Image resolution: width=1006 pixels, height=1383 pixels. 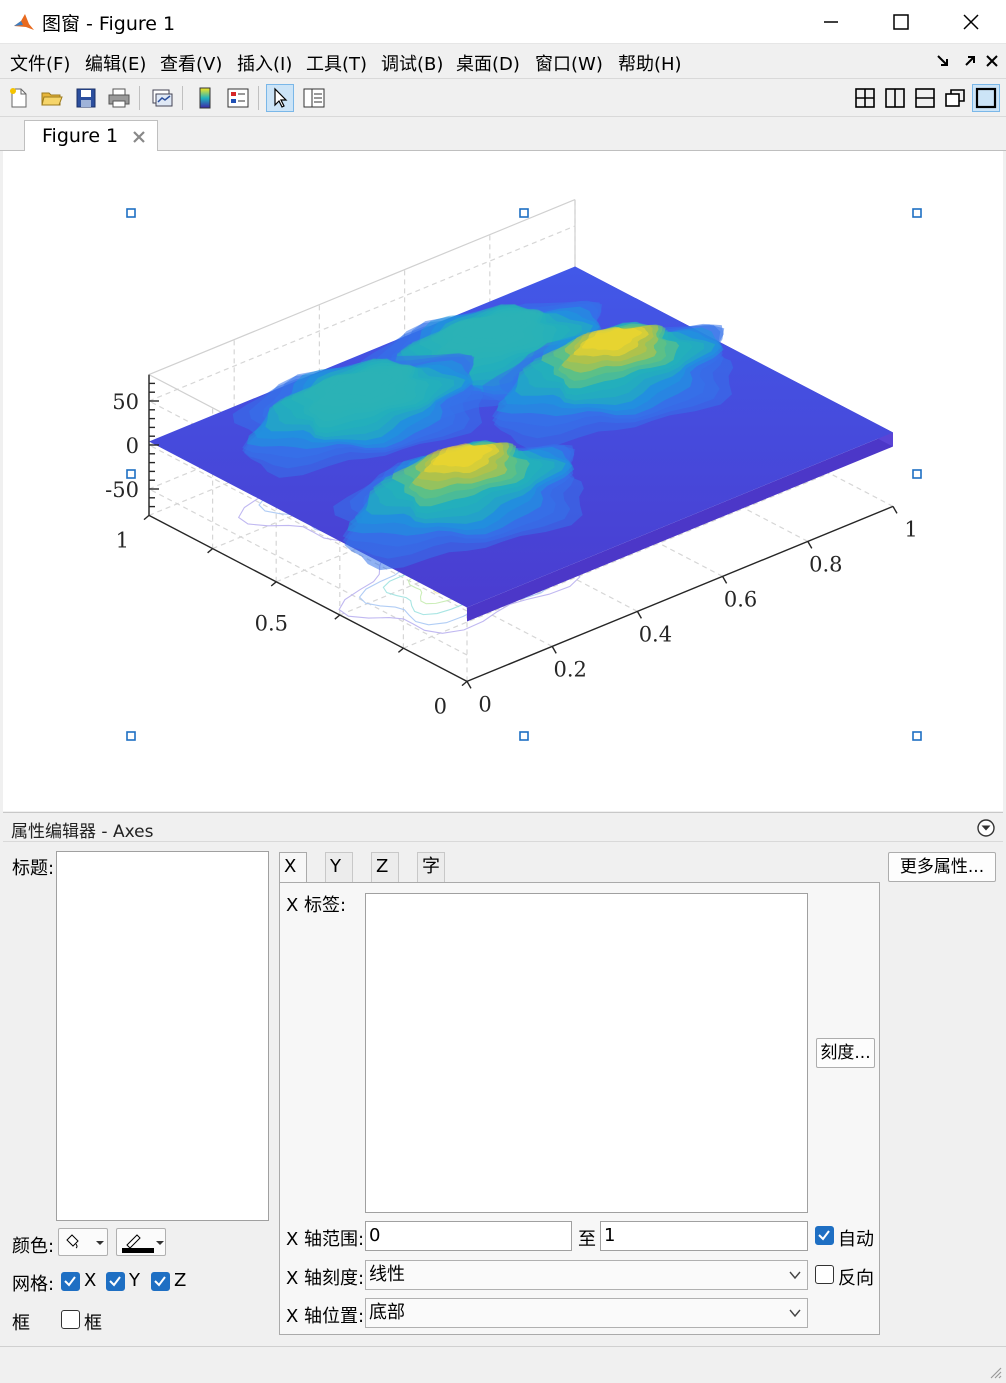 I want to click on tab-x-axis: X 轴, so click(x=293, y=878).